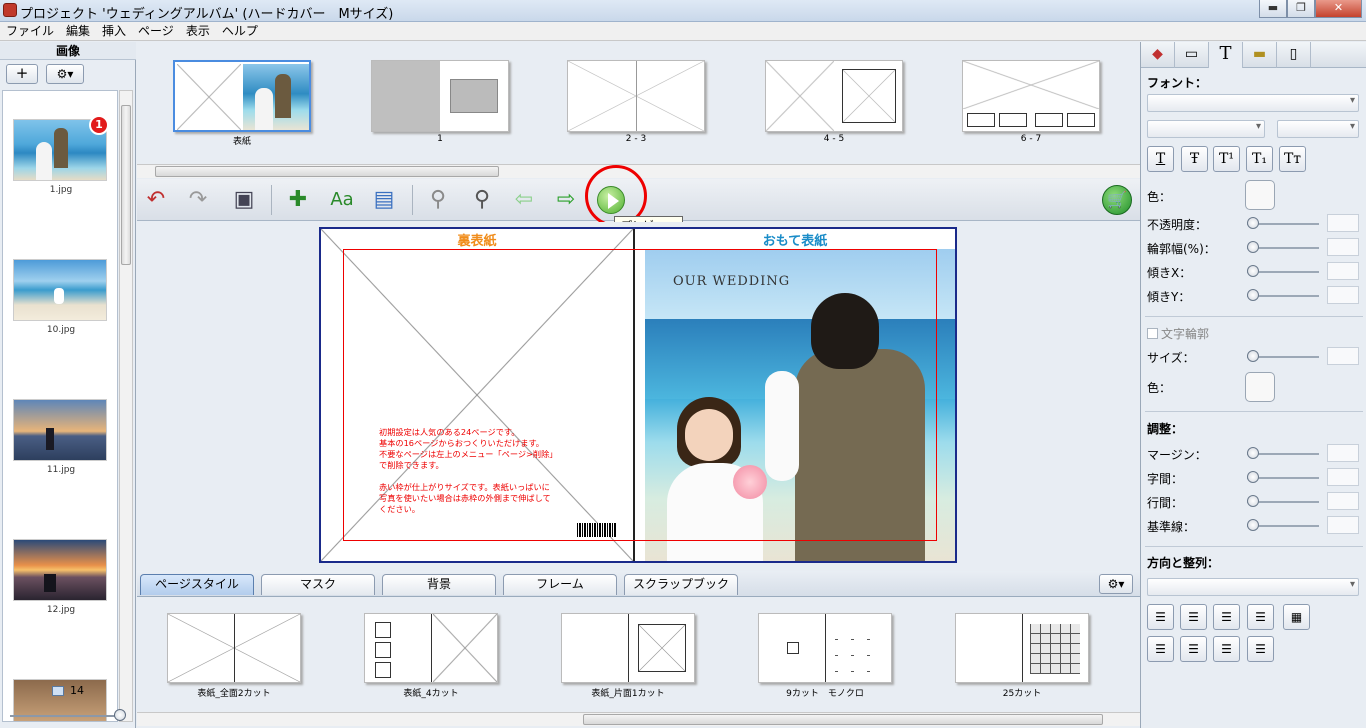 The height and width of the screenshot is (728, 1366). I want to click on outline-width-value, so click(1343, 247).